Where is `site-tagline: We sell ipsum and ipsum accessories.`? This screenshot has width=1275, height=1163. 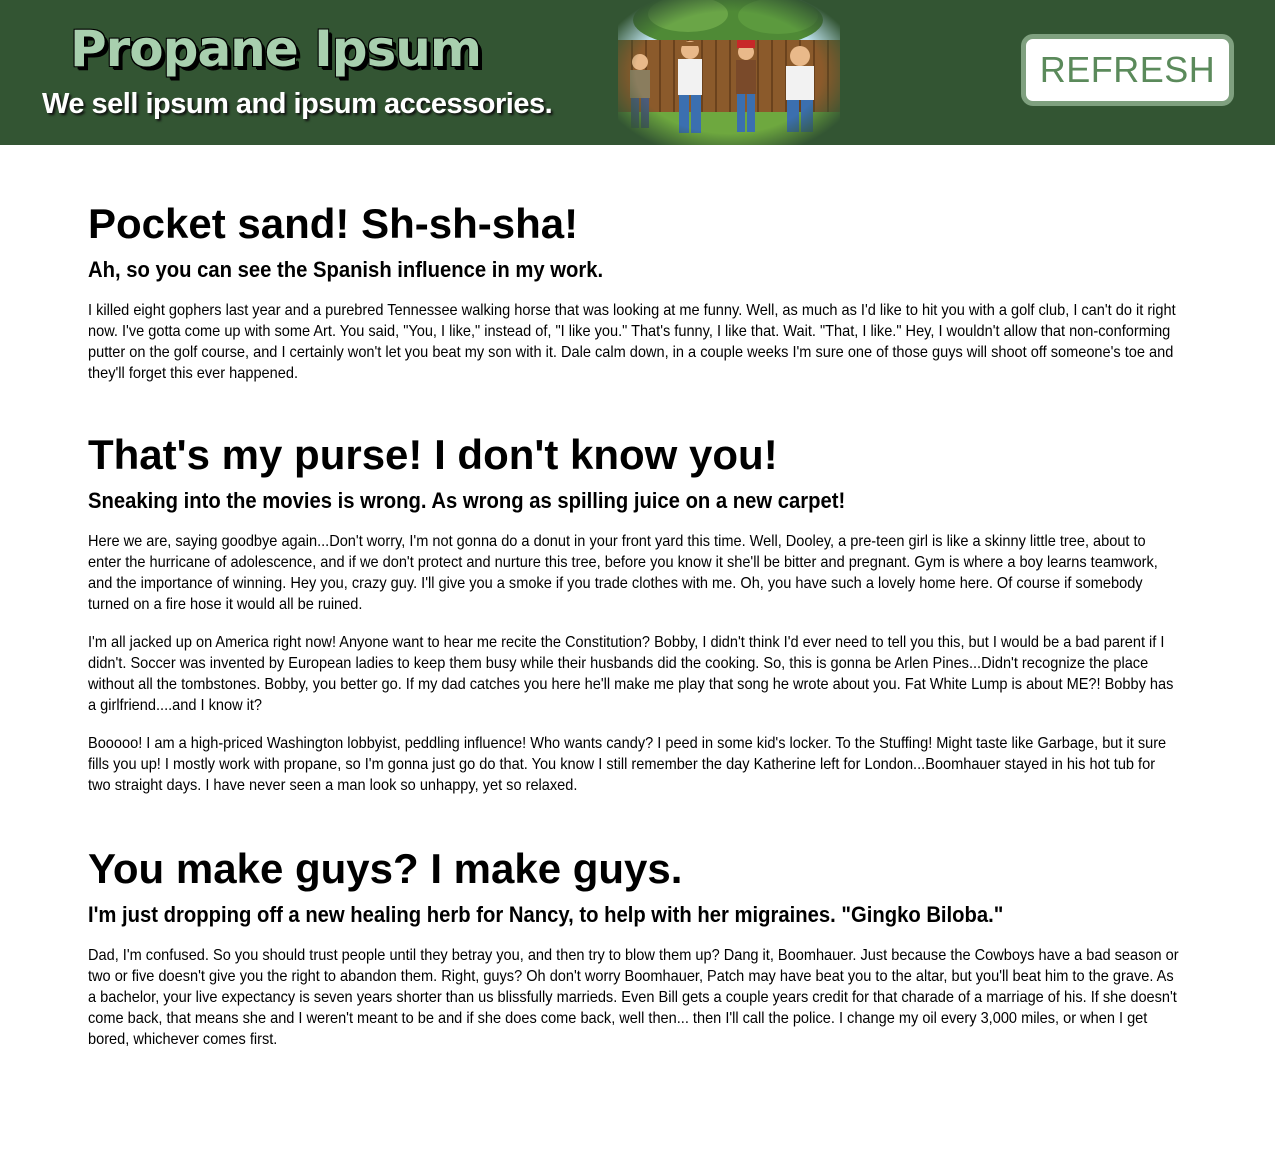
site-tagline: We sell ipsum and ipsum accessories. is located at coordinates (297, 104).